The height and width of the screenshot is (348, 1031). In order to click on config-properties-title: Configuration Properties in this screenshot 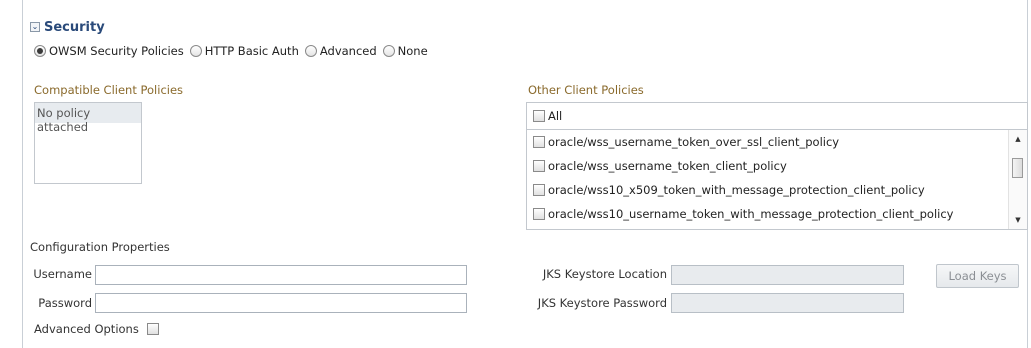, I will do `click(100, 247)`.